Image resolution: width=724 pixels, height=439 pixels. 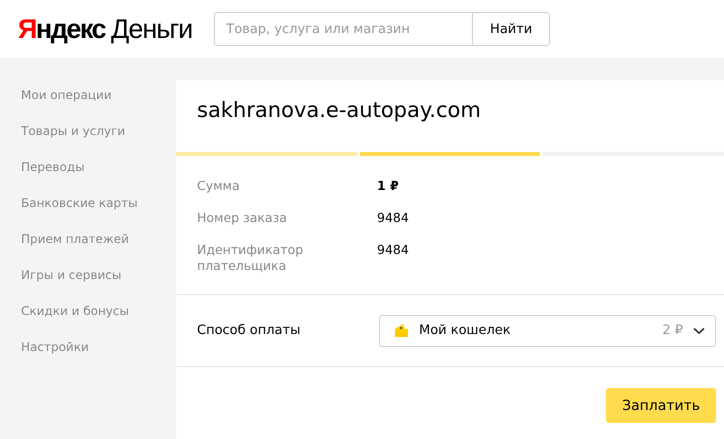 What do you see at coordinates (401, 330) in the screenshot?
I see `wallet-icon` at bounding box center [401, 330].